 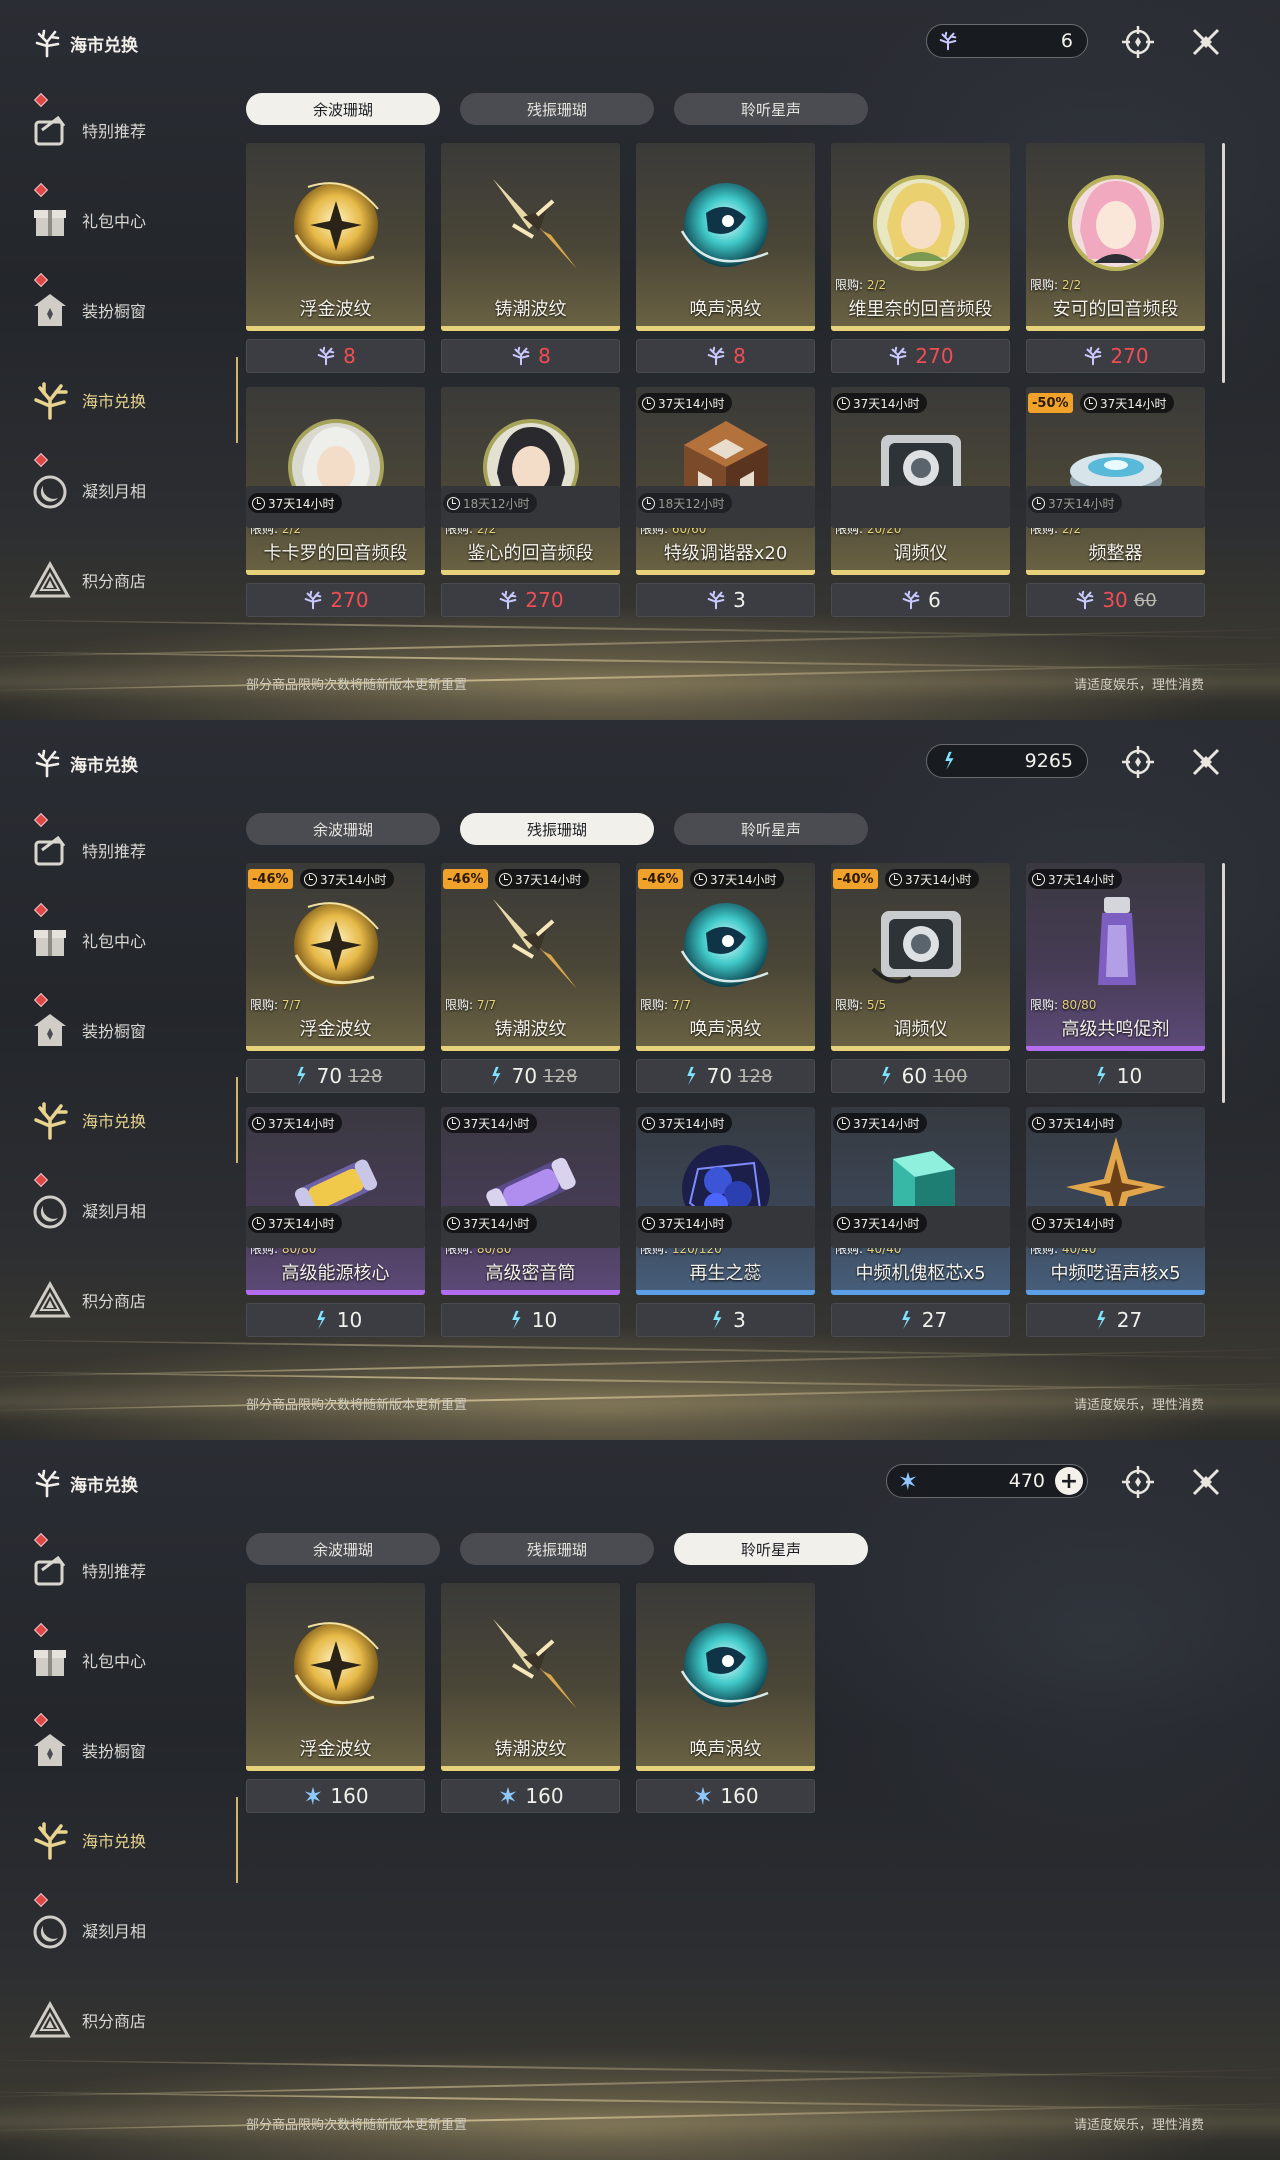 I want to click on shop-item-card: 铸潮波纹 160, so click(x=530, y=1698).